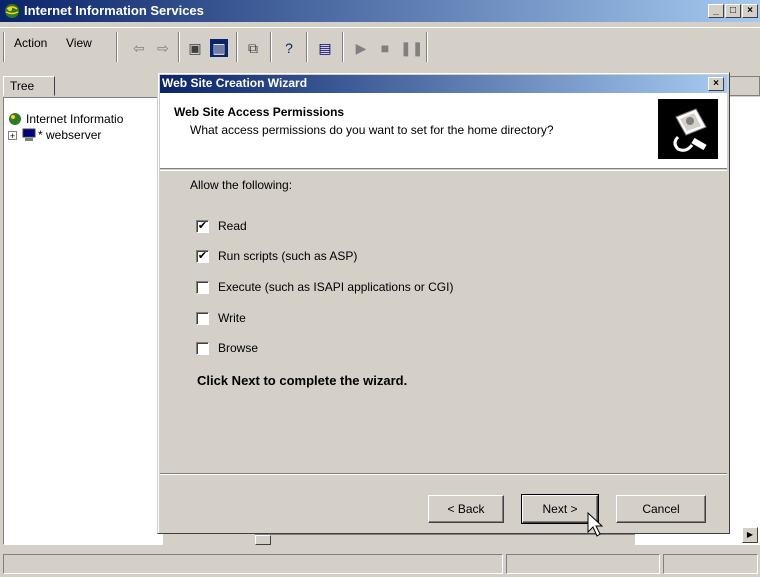 Image resolution: width=760 pixels, height=577 pixels. Describe the element at coordinates (443, 84) in the screenshot. I see `wizard-titlebar: Web Site Creation Wizard ×` at that location.